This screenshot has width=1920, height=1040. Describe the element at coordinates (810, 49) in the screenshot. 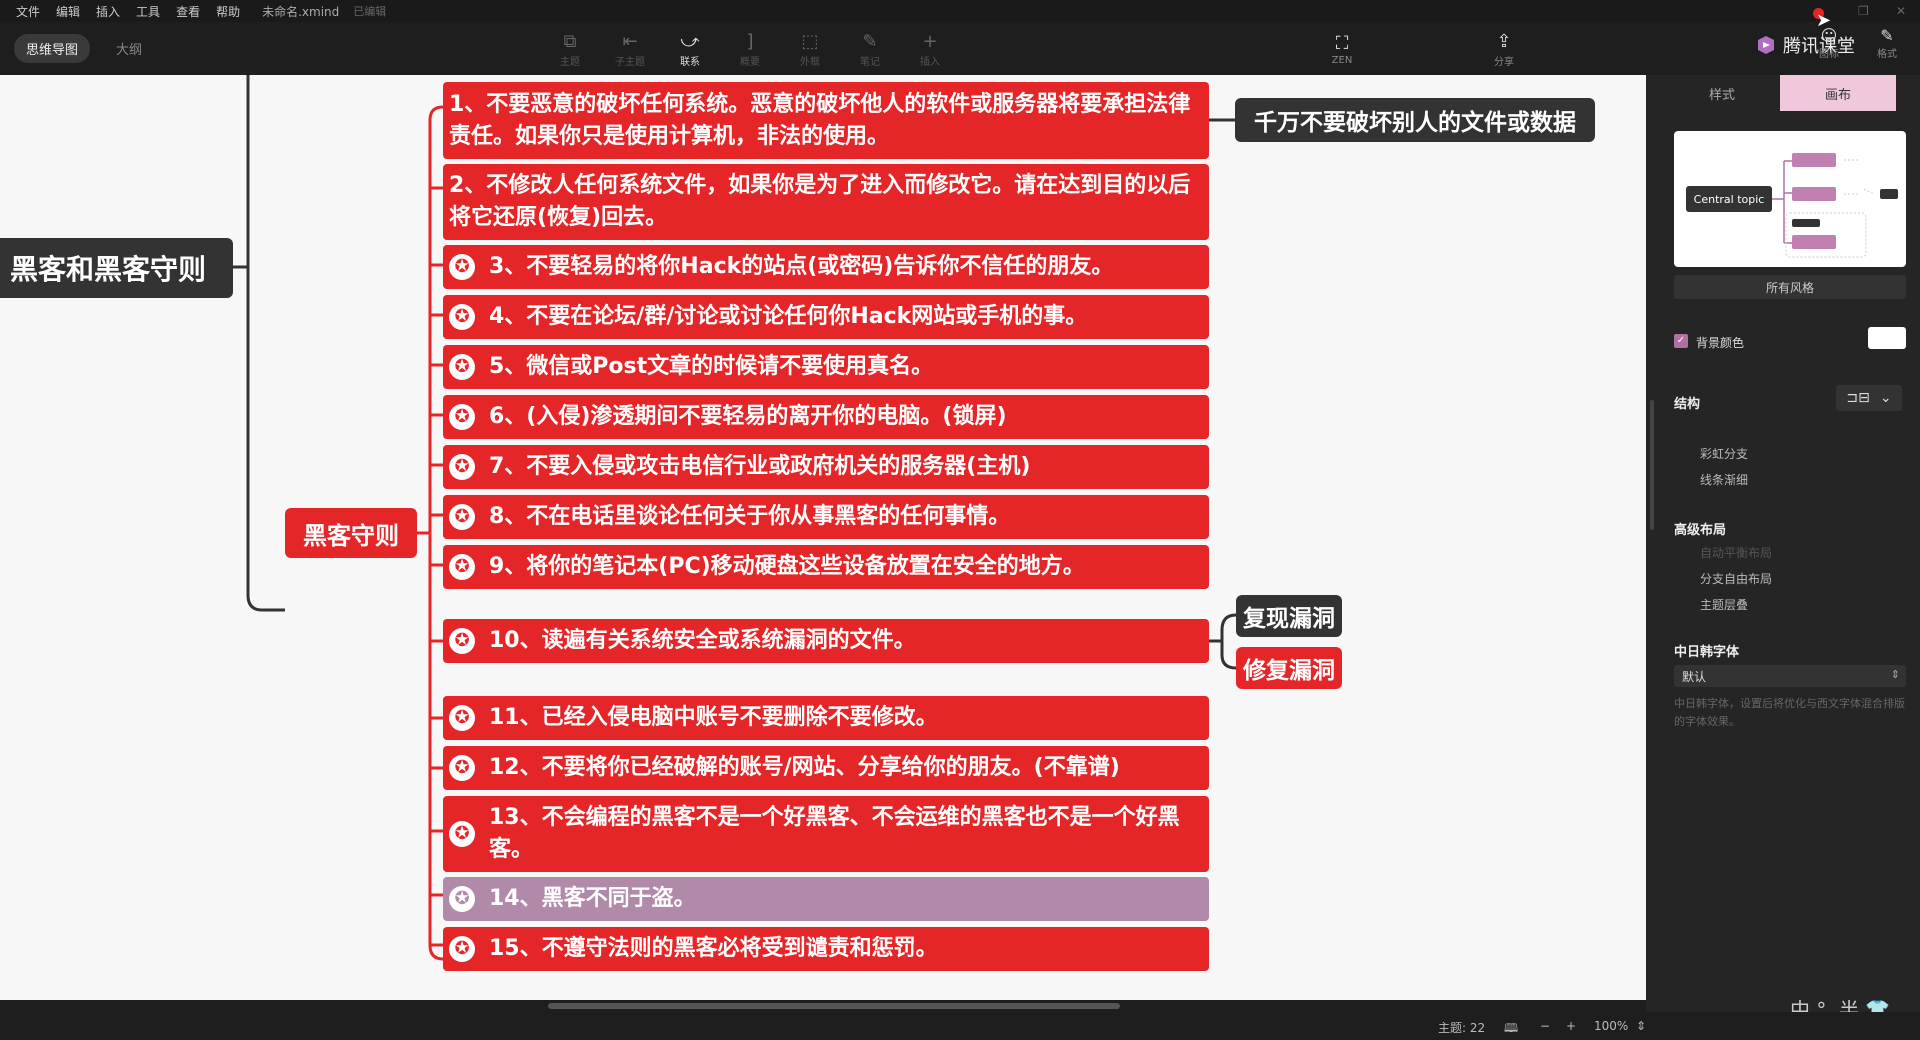

I see `boundary-button: ⬚ 外框` at that location.